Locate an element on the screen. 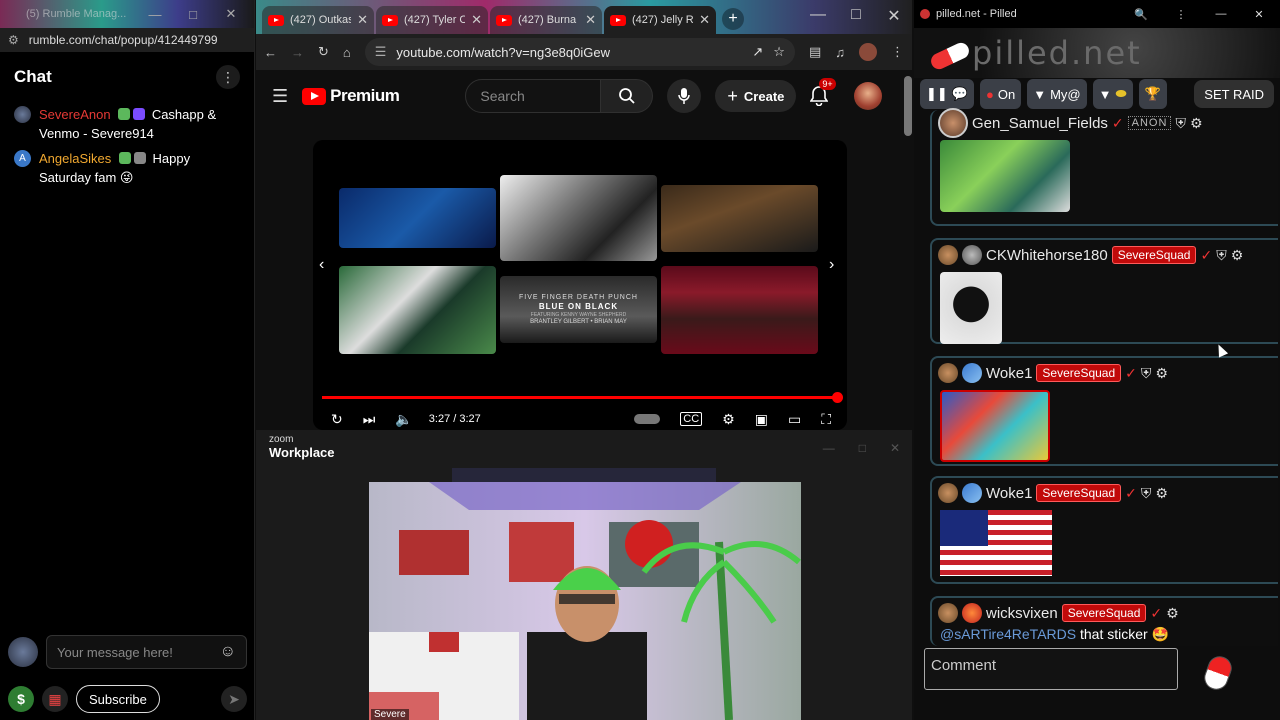 This screenshot has width=1280, height=720. browser-tab: (427) Outkast ✕ is located at coordinates (318, 20).